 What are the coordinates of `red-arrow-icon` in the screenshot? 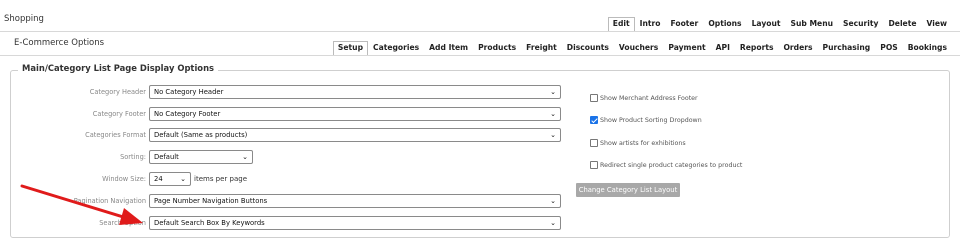 It's located at (81, 204).